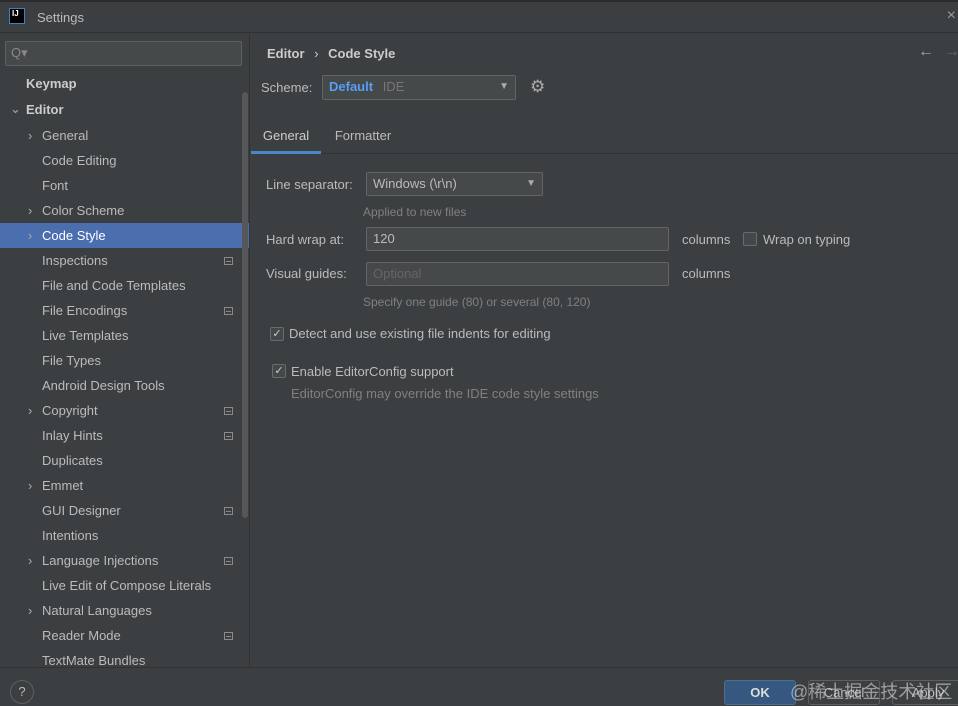  What do you see at coordinates (97, 610) in the screenshot?
I see `sidebar-item-label: Natural Languages` at bounding box center [97, 610].